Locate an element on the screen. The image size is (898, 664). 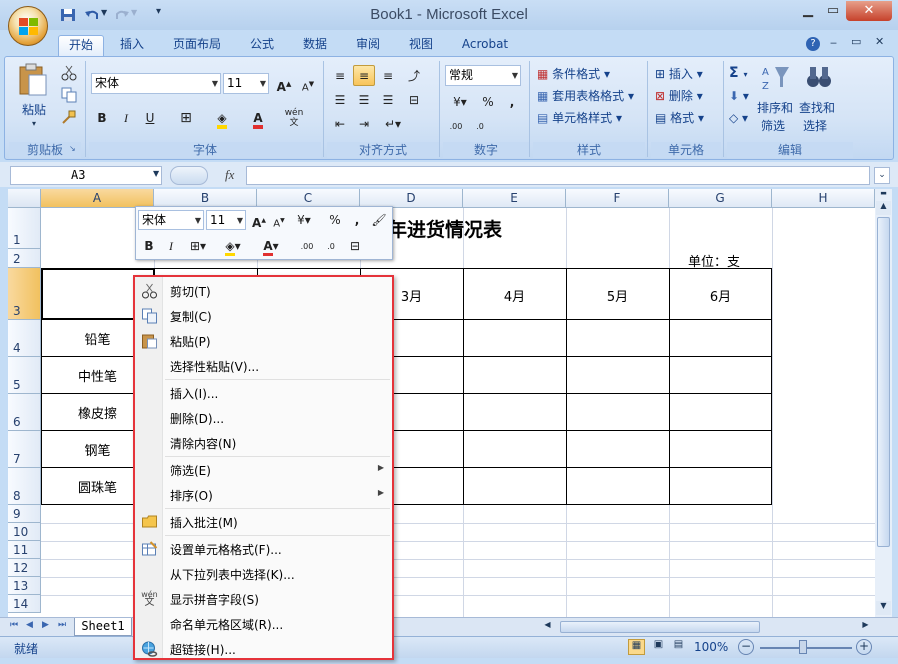
row-header-9: 9 is located at coordinates (24, 514).